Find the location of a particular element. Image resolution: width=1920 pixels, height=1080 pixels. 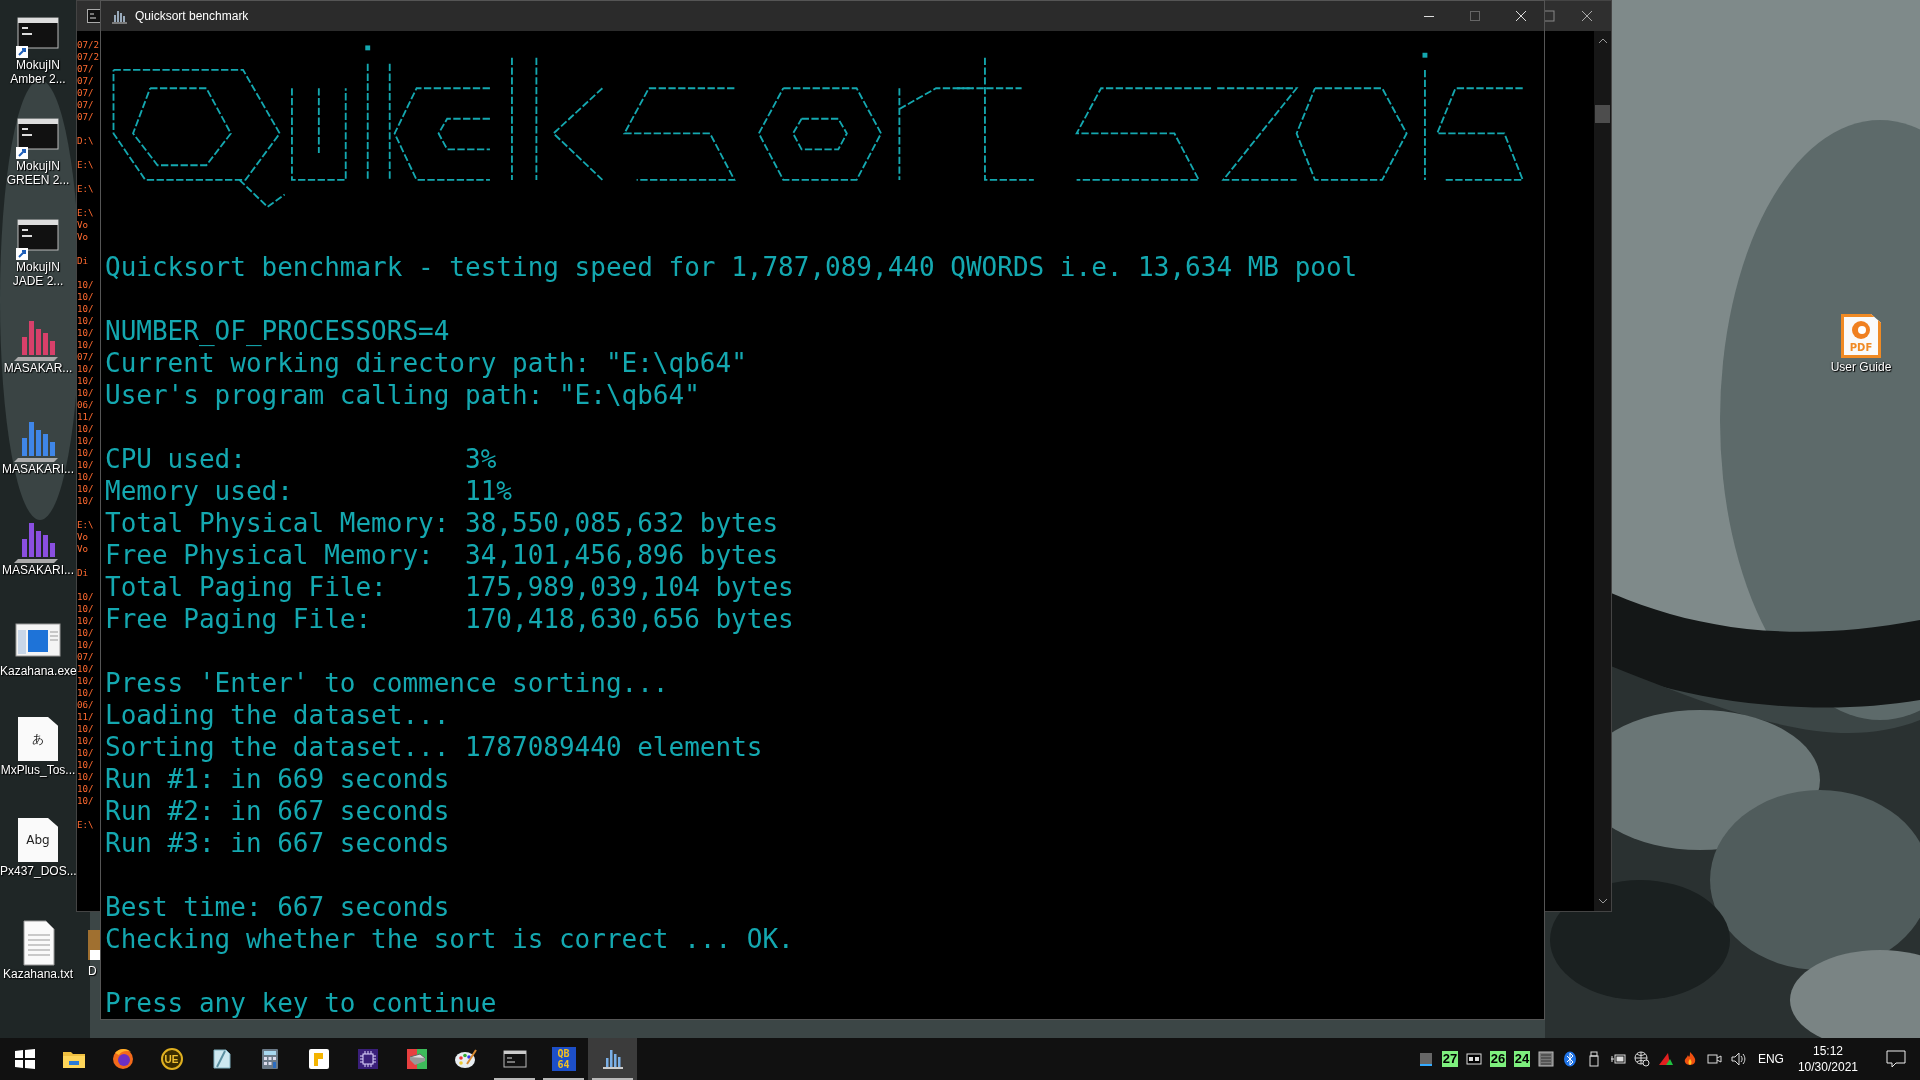

scroll-down-icon is located at coordinates (1602, 901).